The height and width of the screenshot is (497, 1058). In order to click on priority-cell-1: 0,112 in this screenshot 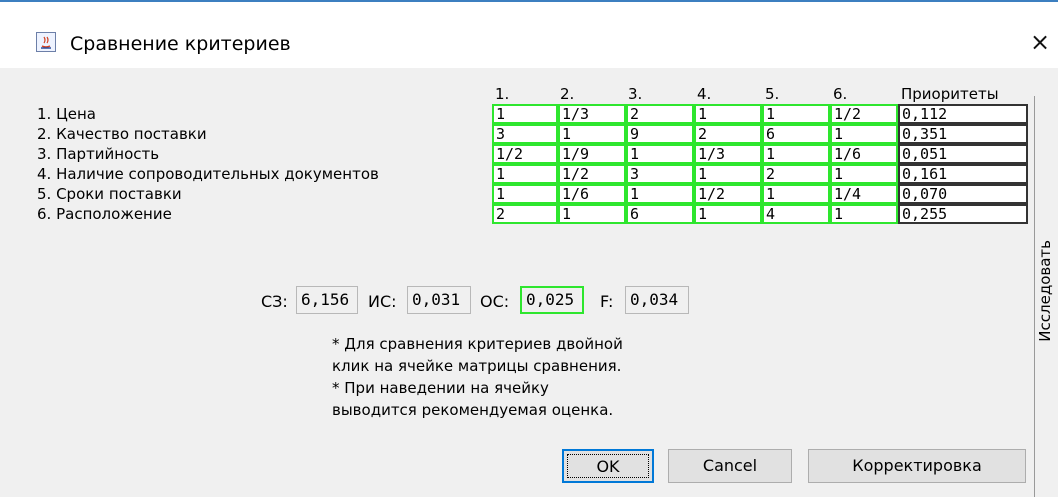, I will do `click(963, 114)`.